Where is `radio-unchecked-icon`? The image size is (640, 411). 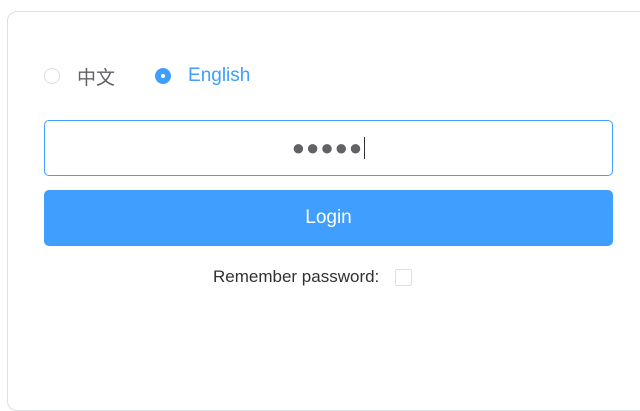
radio-unchecked-icon is located at coordinates (52, 76).